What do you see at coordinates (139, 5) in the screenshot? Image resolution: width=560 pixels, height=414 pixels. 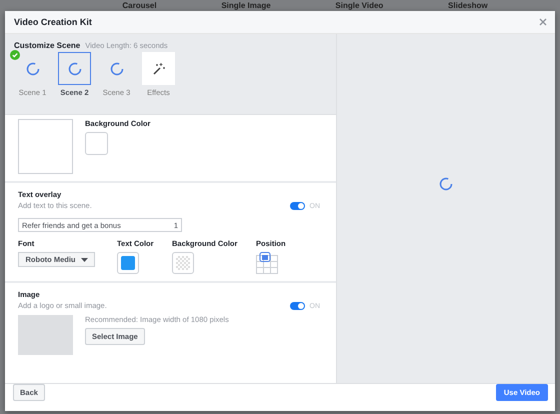 I see `background-tab-label: Carousel` at bounding box center [139, 5].